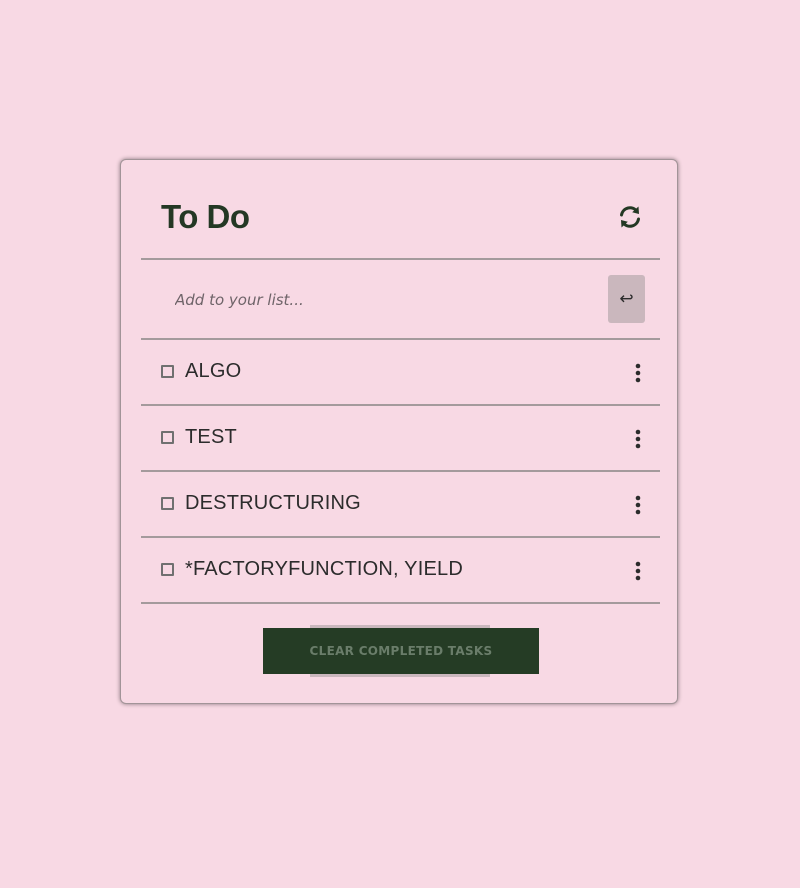 This screenshot has height=888, width=800. I want to click on task-label: DESTRUCTURING, so click(273, 503).